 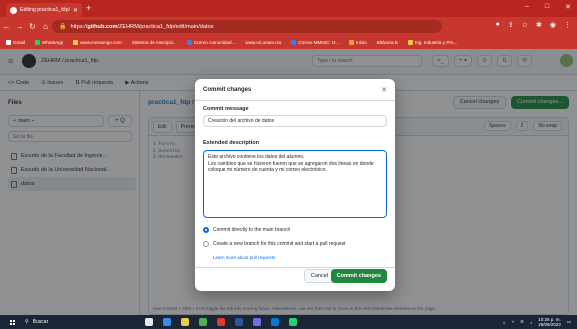 I want to click on maximize-icon: □, so click(x=547, y=7).